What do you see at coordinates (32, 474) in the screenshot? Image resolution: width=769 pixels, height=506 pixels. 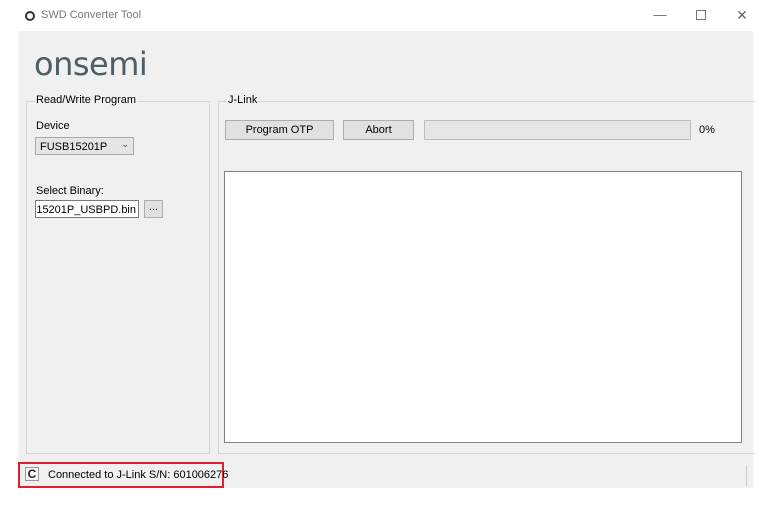 I see `refresh-icon: C` at bounding box center [32, 474].